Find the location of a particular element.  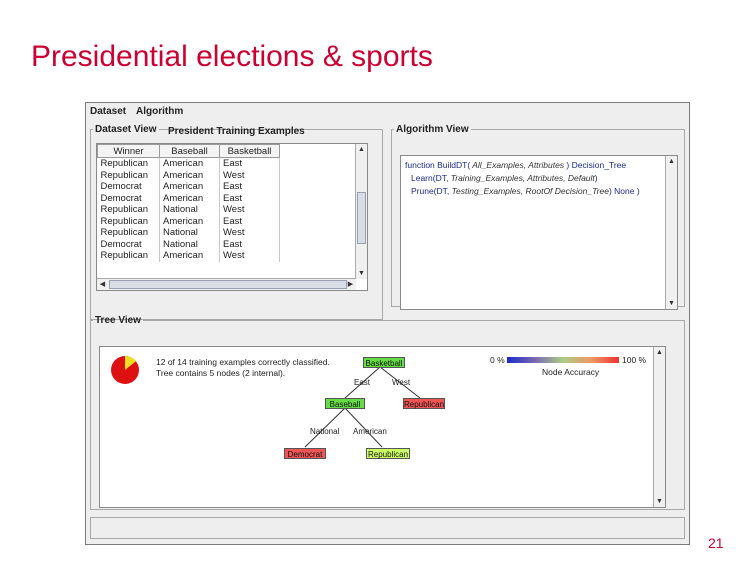

table-caption: President Training Examples is located at coordinates (236, 131).